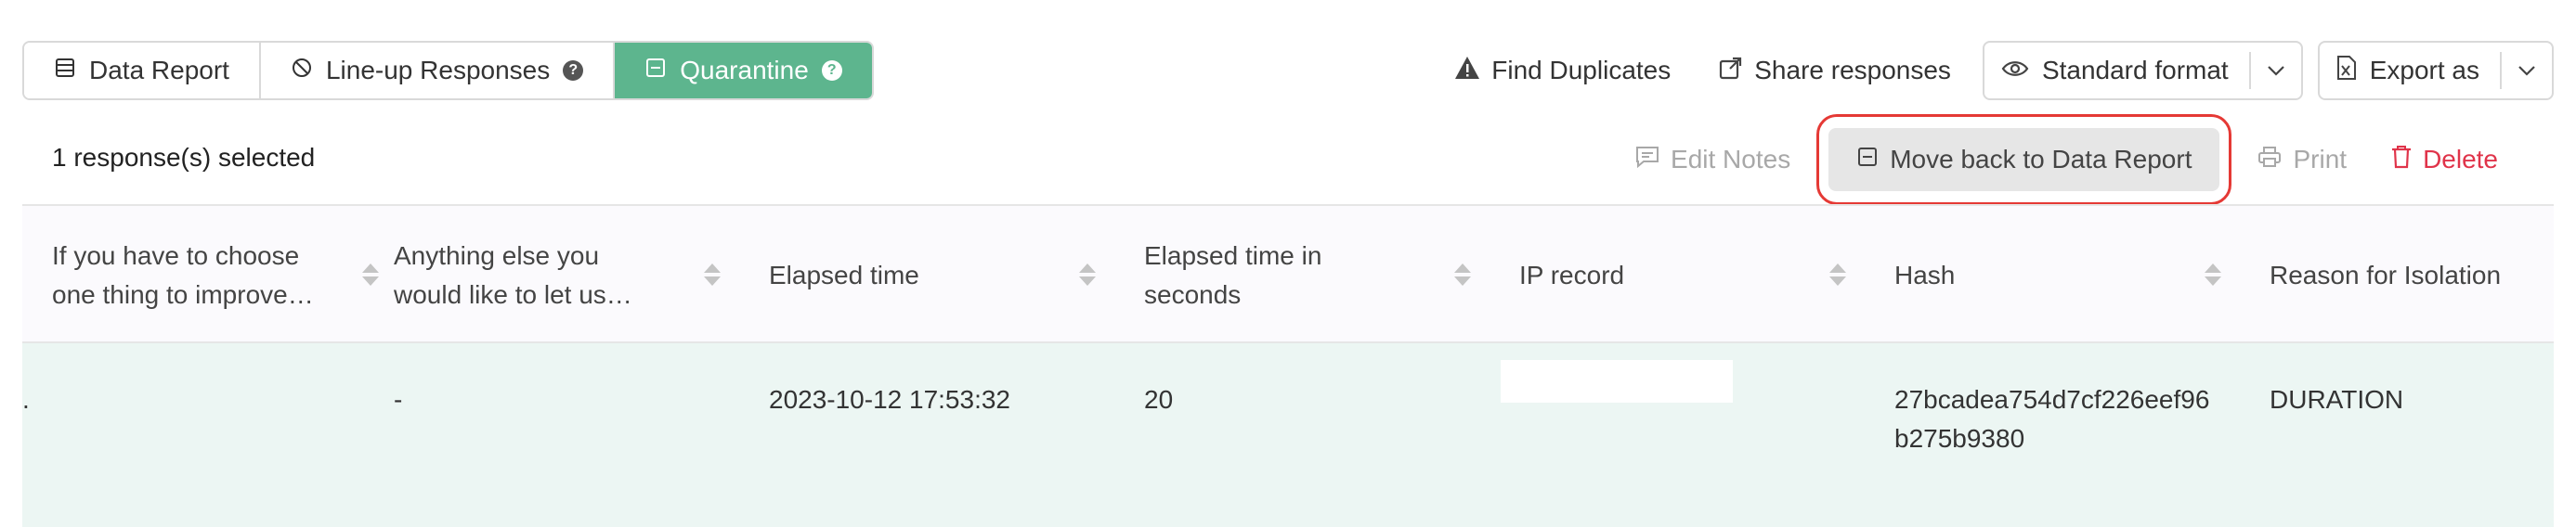  What do you see at coordinates (2142, 70) in the screenshot?
I see `standard-format-select: Standard format` at bounding box center [2142, 70].